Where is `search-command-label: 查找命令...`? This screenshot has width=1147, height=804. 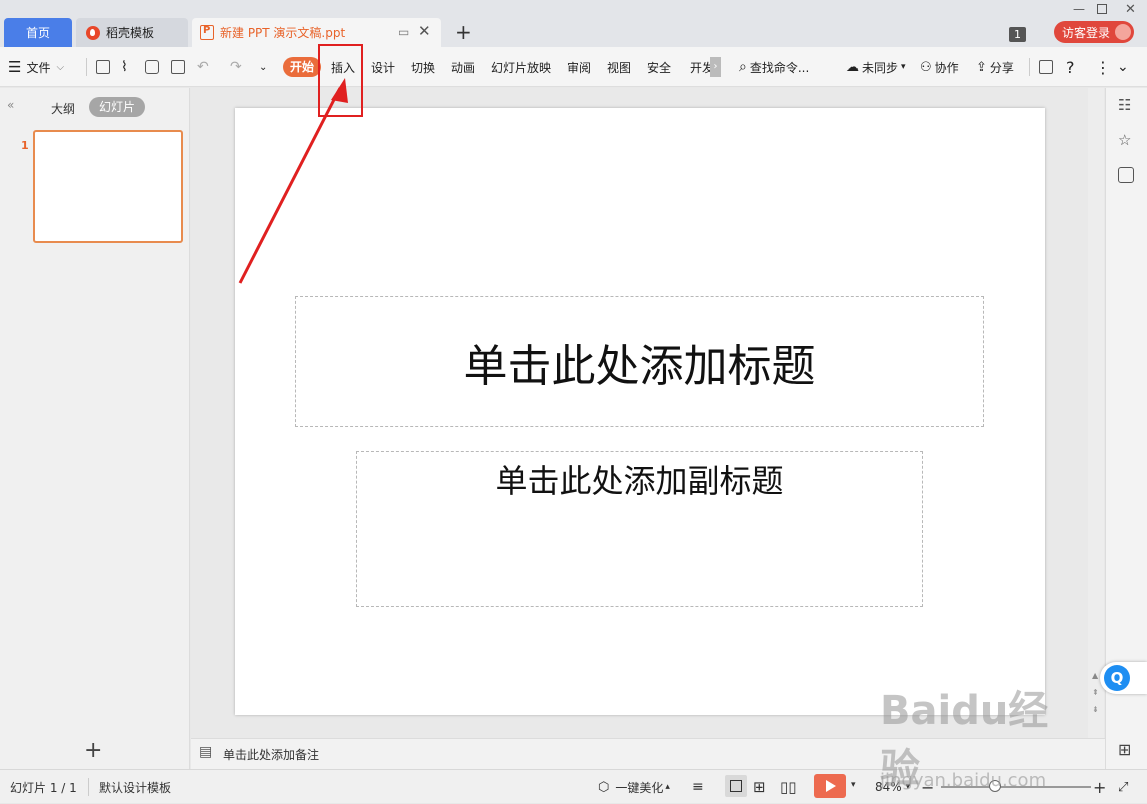
search-command-label: 查找命令... is located at coordinates (779, 67).